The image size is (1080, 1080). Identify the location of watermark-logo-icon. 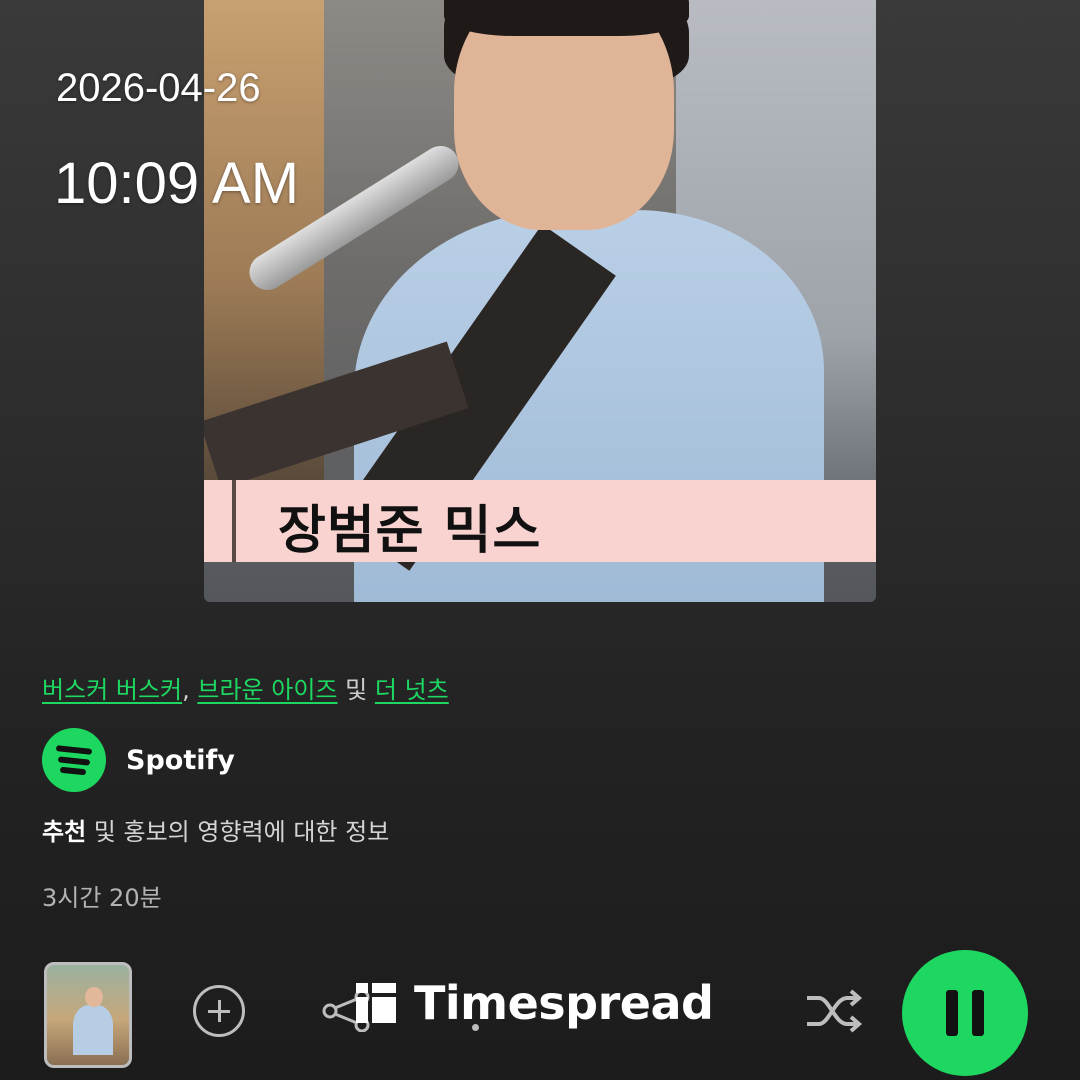
(376, 1003).